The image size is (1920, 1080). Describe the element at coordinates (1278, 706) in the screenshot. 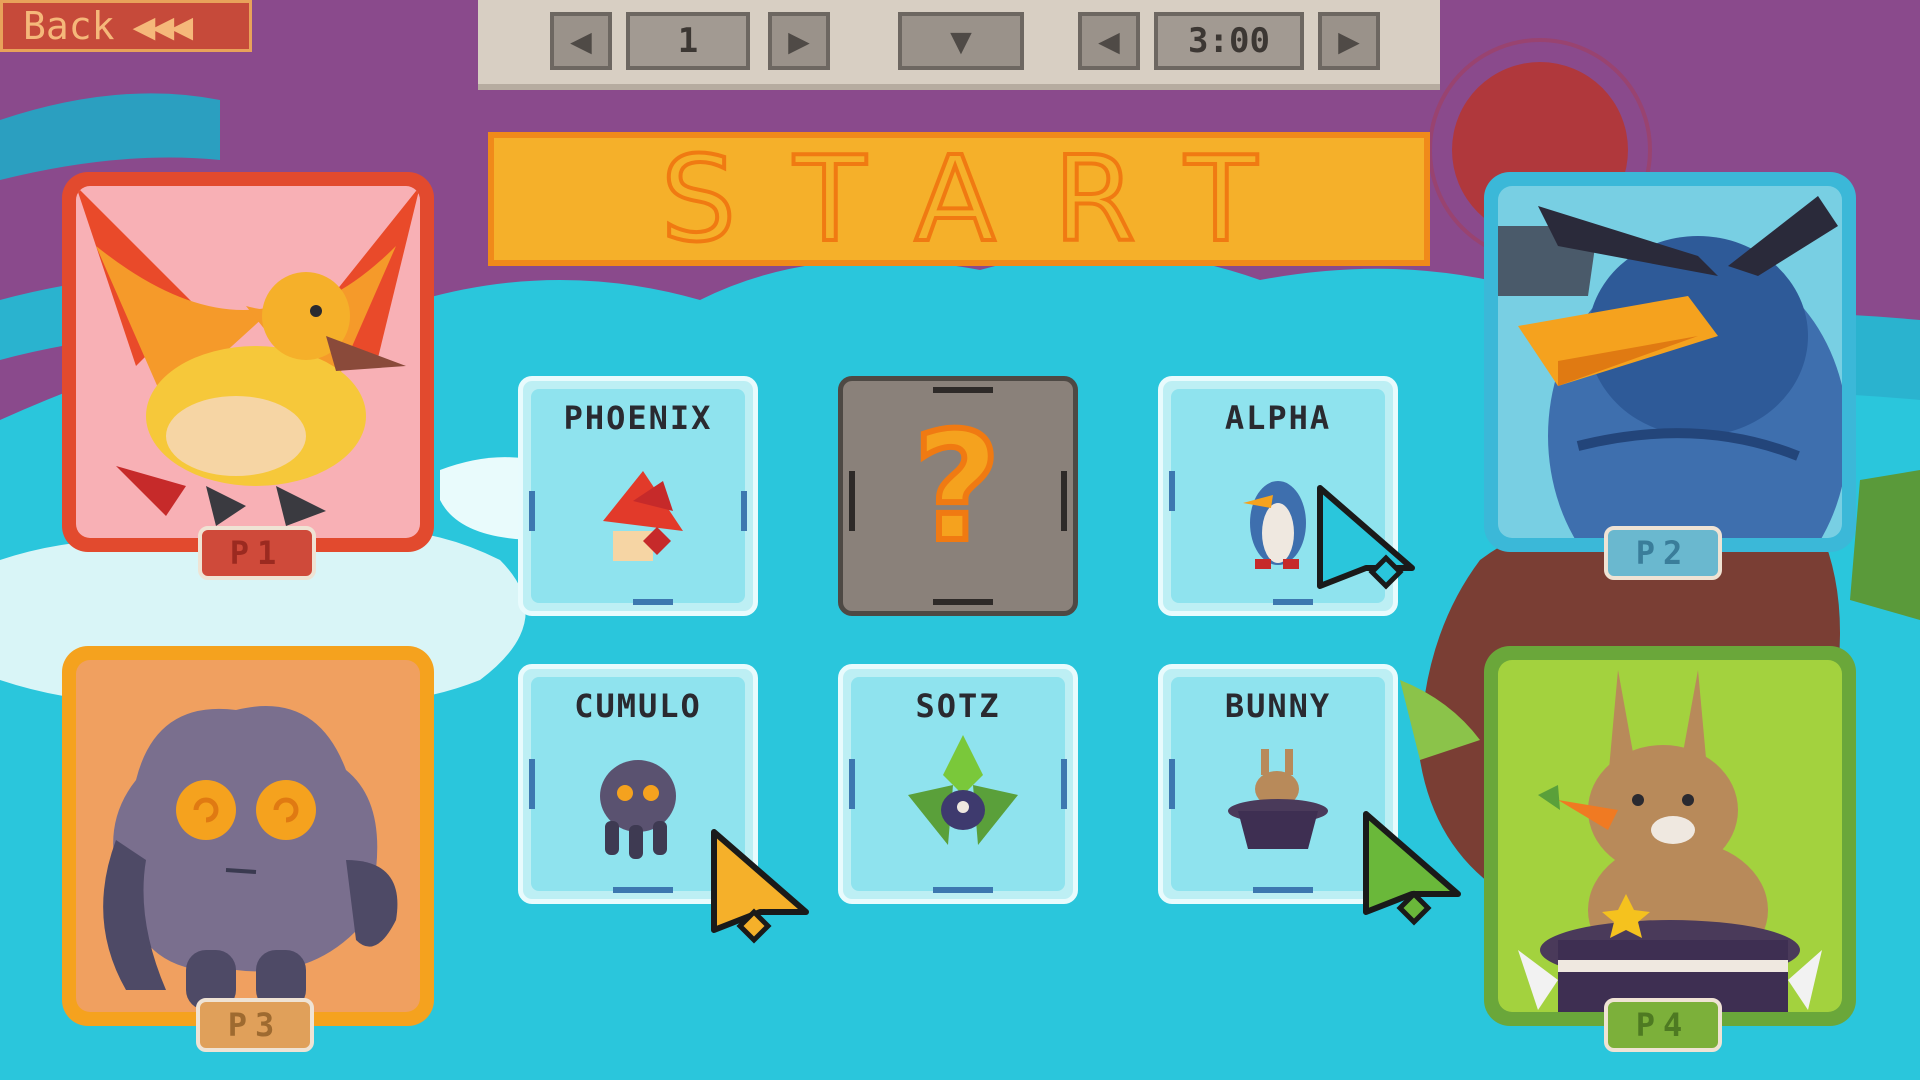

I see `character-name: BUNNY` at that location.